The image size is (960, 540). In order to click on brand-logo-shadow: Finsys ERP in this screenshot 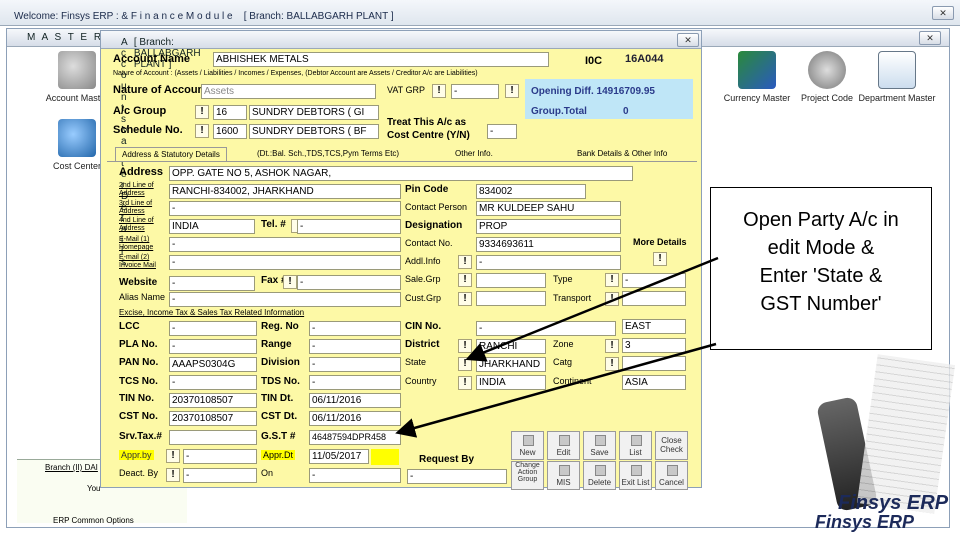, I will do `click(865, 522)`.